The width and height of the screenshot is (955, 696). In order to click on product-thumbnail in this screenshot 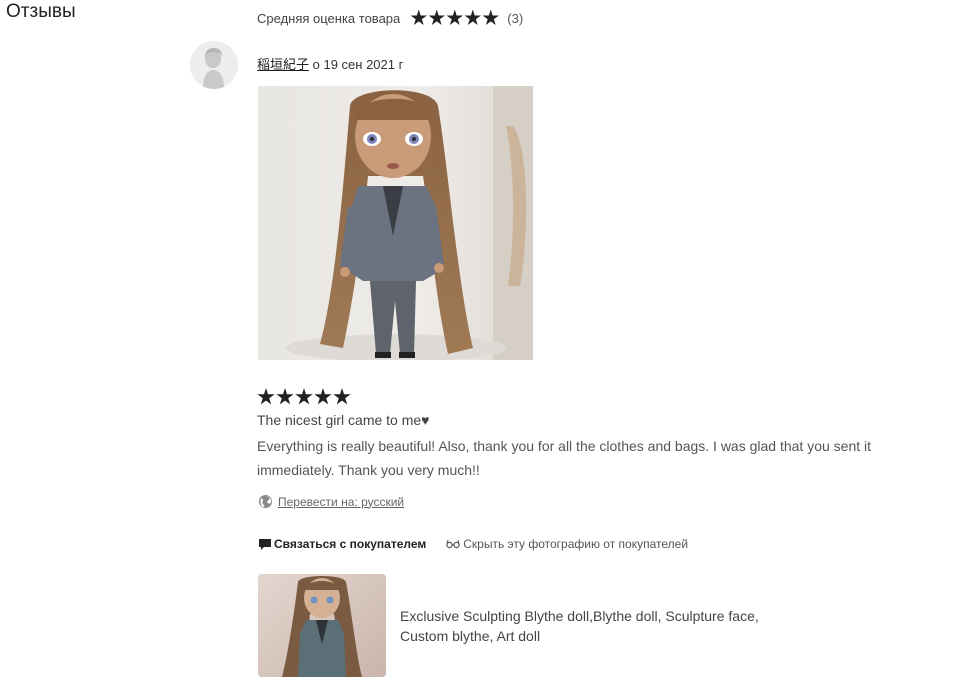, I will do `click(322, 625)`.